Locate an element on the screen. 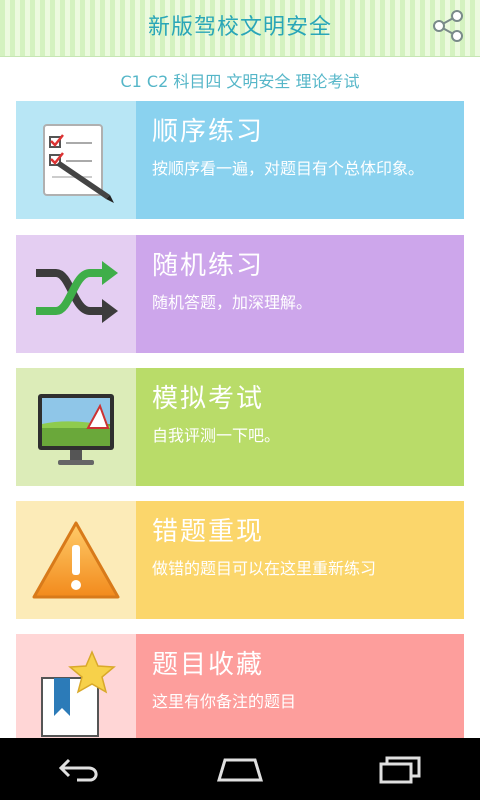 The height and width of the screenshot is (800, 480). share-icon is located at coordinates (448, 26).